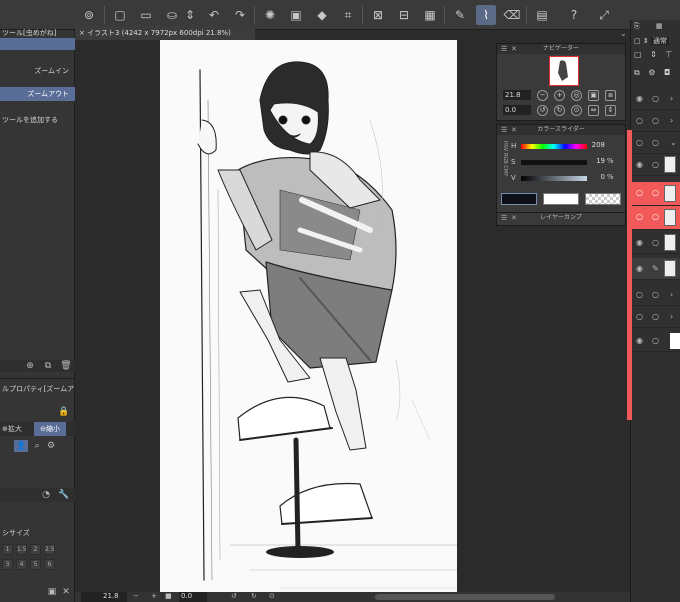  What do you see at coordinates (120, 15) in the screenshot?
I see `new-file-icon: ▢` at bounding box center [120, 15].